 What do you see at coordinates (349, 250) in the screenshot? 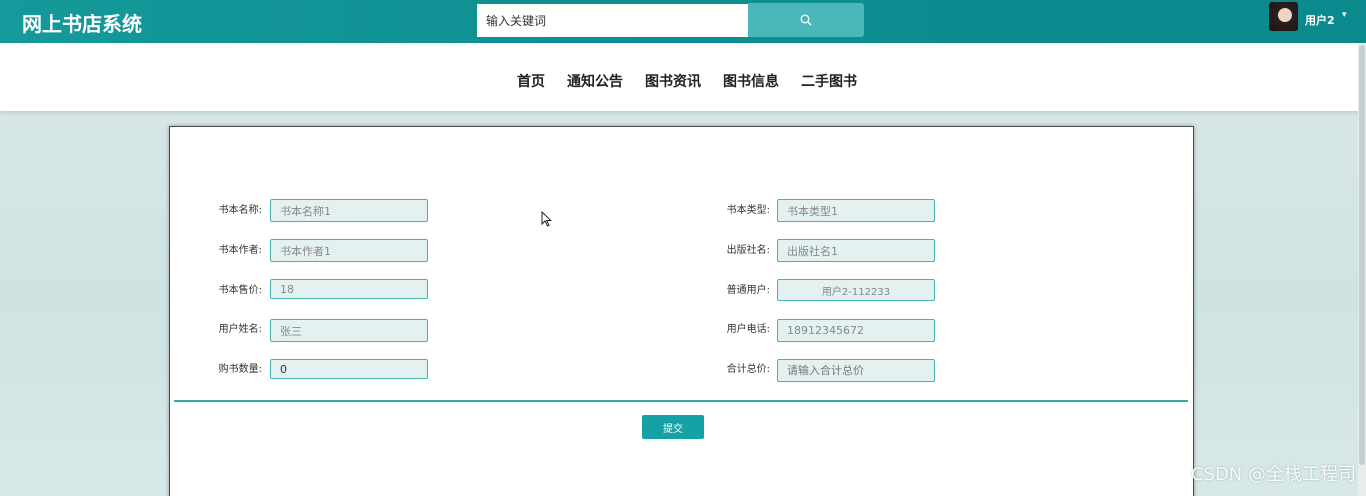
I see `book-author-field` at bounding box center [349, 250].